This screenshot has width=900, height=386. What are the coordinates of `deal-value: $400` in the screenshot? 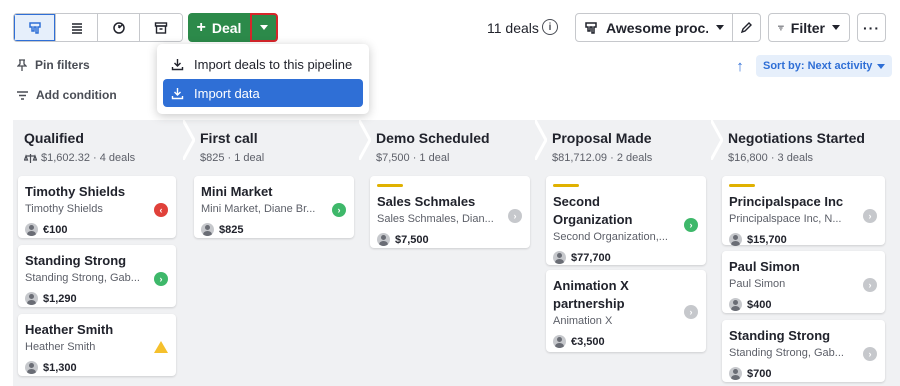 It's located at (803, 304).